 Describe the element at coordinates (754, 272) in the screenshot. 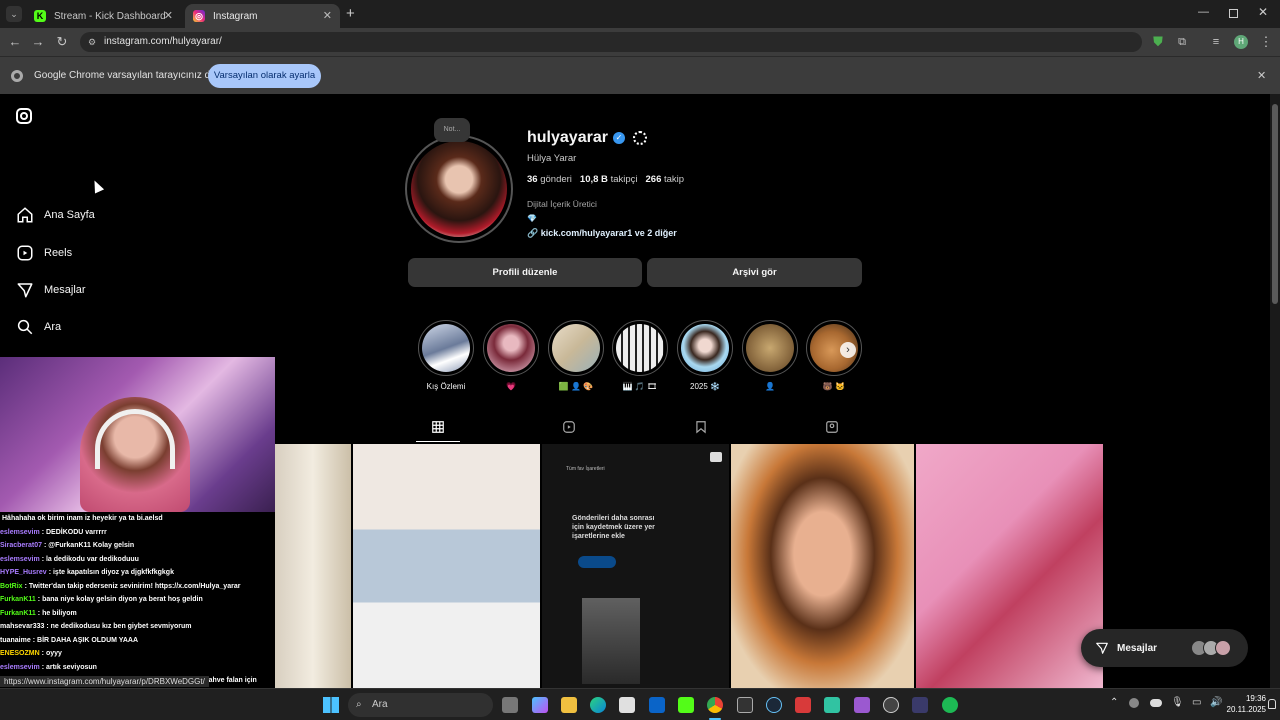

I see `view-archive-button: Arşivi gör` at that location.